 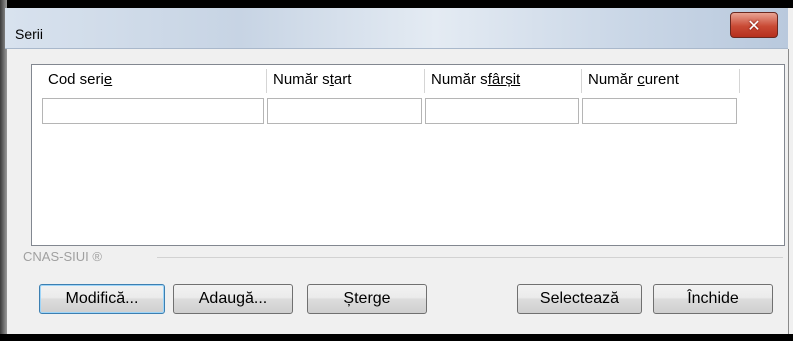 I want to click on window-title: Serii, so click(x=29, y=34).